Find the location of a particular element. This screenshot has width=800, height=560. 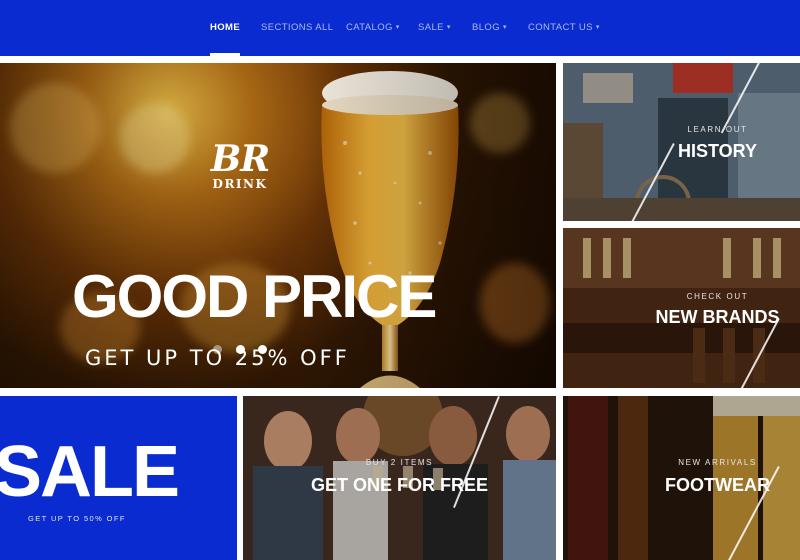

nav-item-sale: SALE ▾ is located at coordinates (434, 28).